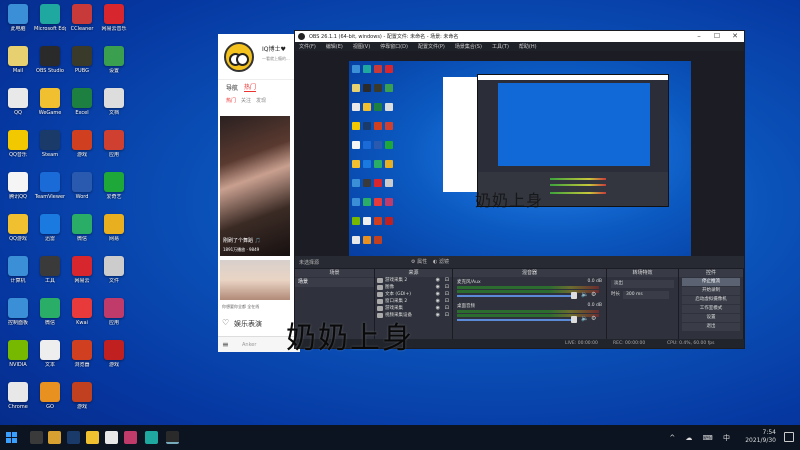 The height and width of the screenshot is (450, 800). I want to click on video-thumbnail: 刚刷了个舞蹈 🎵 1891万播放 · 9849, so click(255, 186).